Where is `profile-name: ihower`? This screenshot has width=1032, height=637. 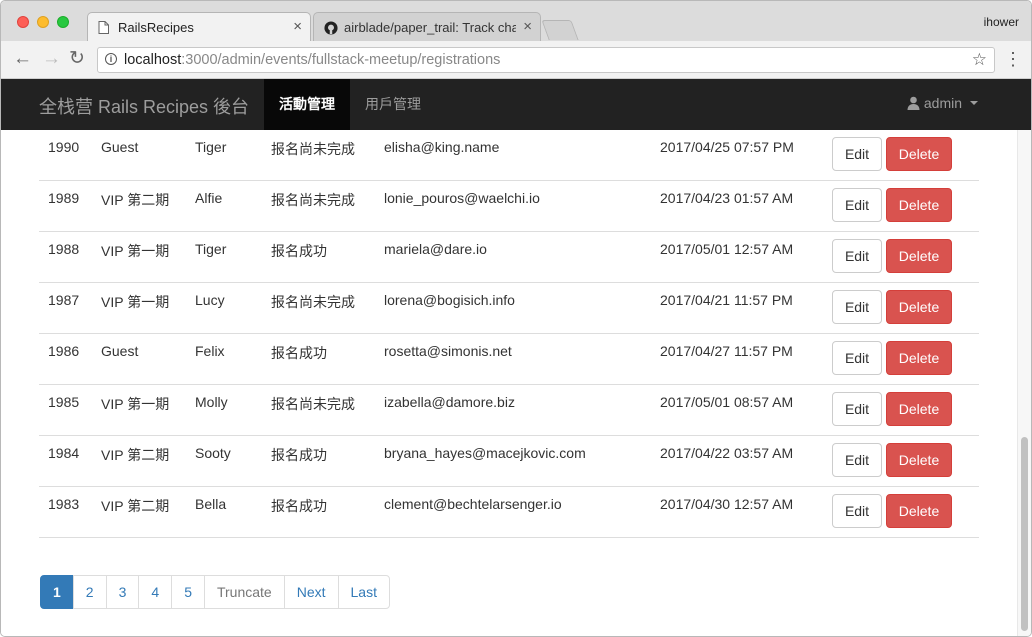 profile-name: ihower is located at coordinates (1001, 22).